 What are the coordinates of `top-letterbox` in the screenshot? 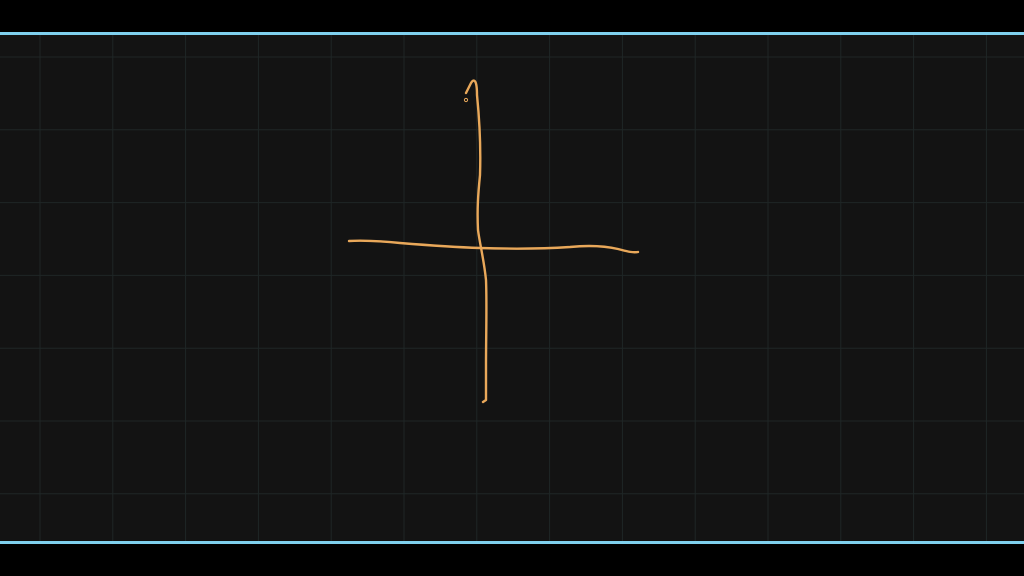 It's located at (512, 16).